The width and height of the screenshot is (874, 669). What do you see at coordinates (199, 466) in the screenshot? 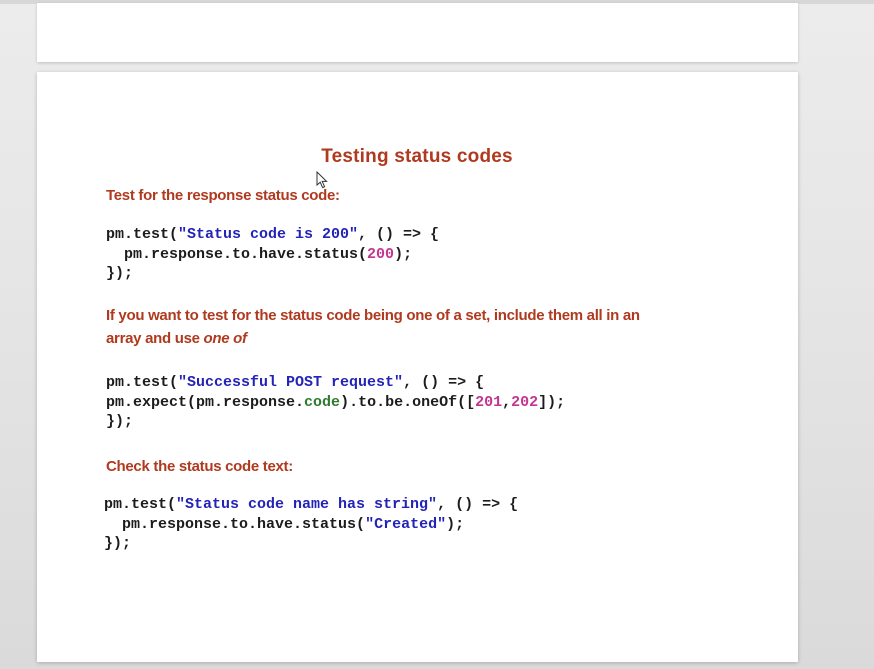
I see `section-heading-status-text: Check the status code text:` at bounding box center [199, 466].